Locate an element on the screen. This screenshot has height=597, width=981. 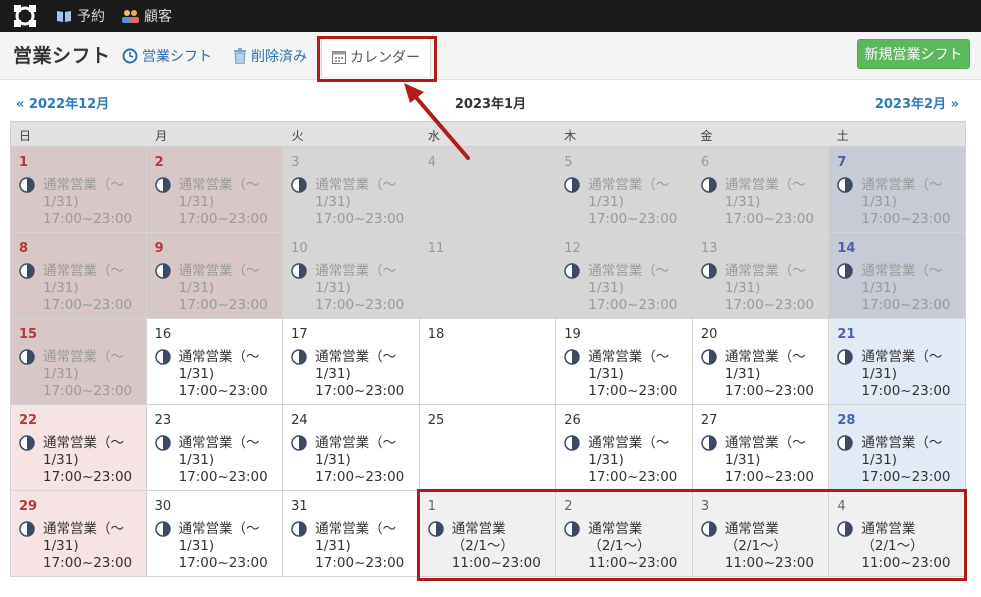
calendar-day-cell: 27 通常営業（〜 1/31) 17:00~23:00 is located at coordinates (761, 448).